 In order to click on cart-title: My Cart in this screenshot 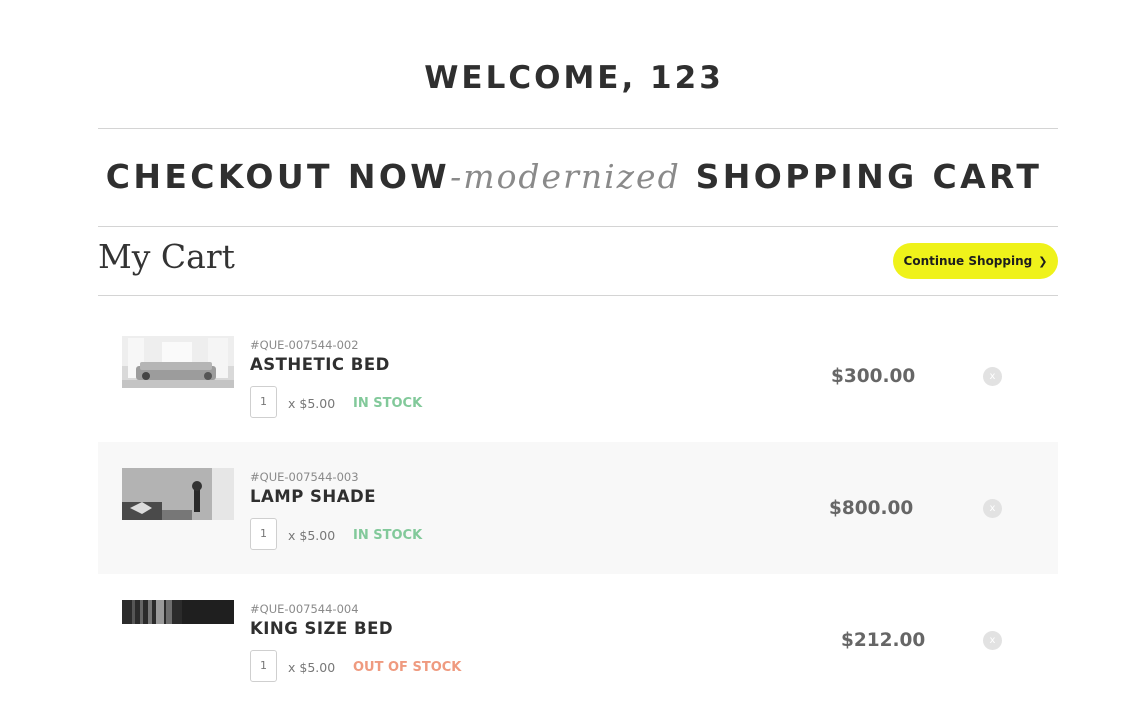, I will do `click(166, 256)`.